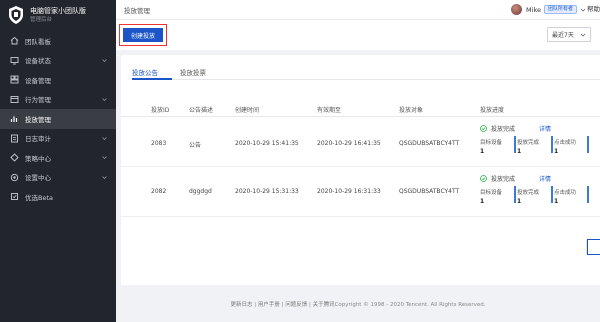 Image resolution: width=600 pixels, height=322 pixels. Describe the element at coordinates (329, 110) in the screenshot. I see `column-header-expires: 有效期至` at that location.